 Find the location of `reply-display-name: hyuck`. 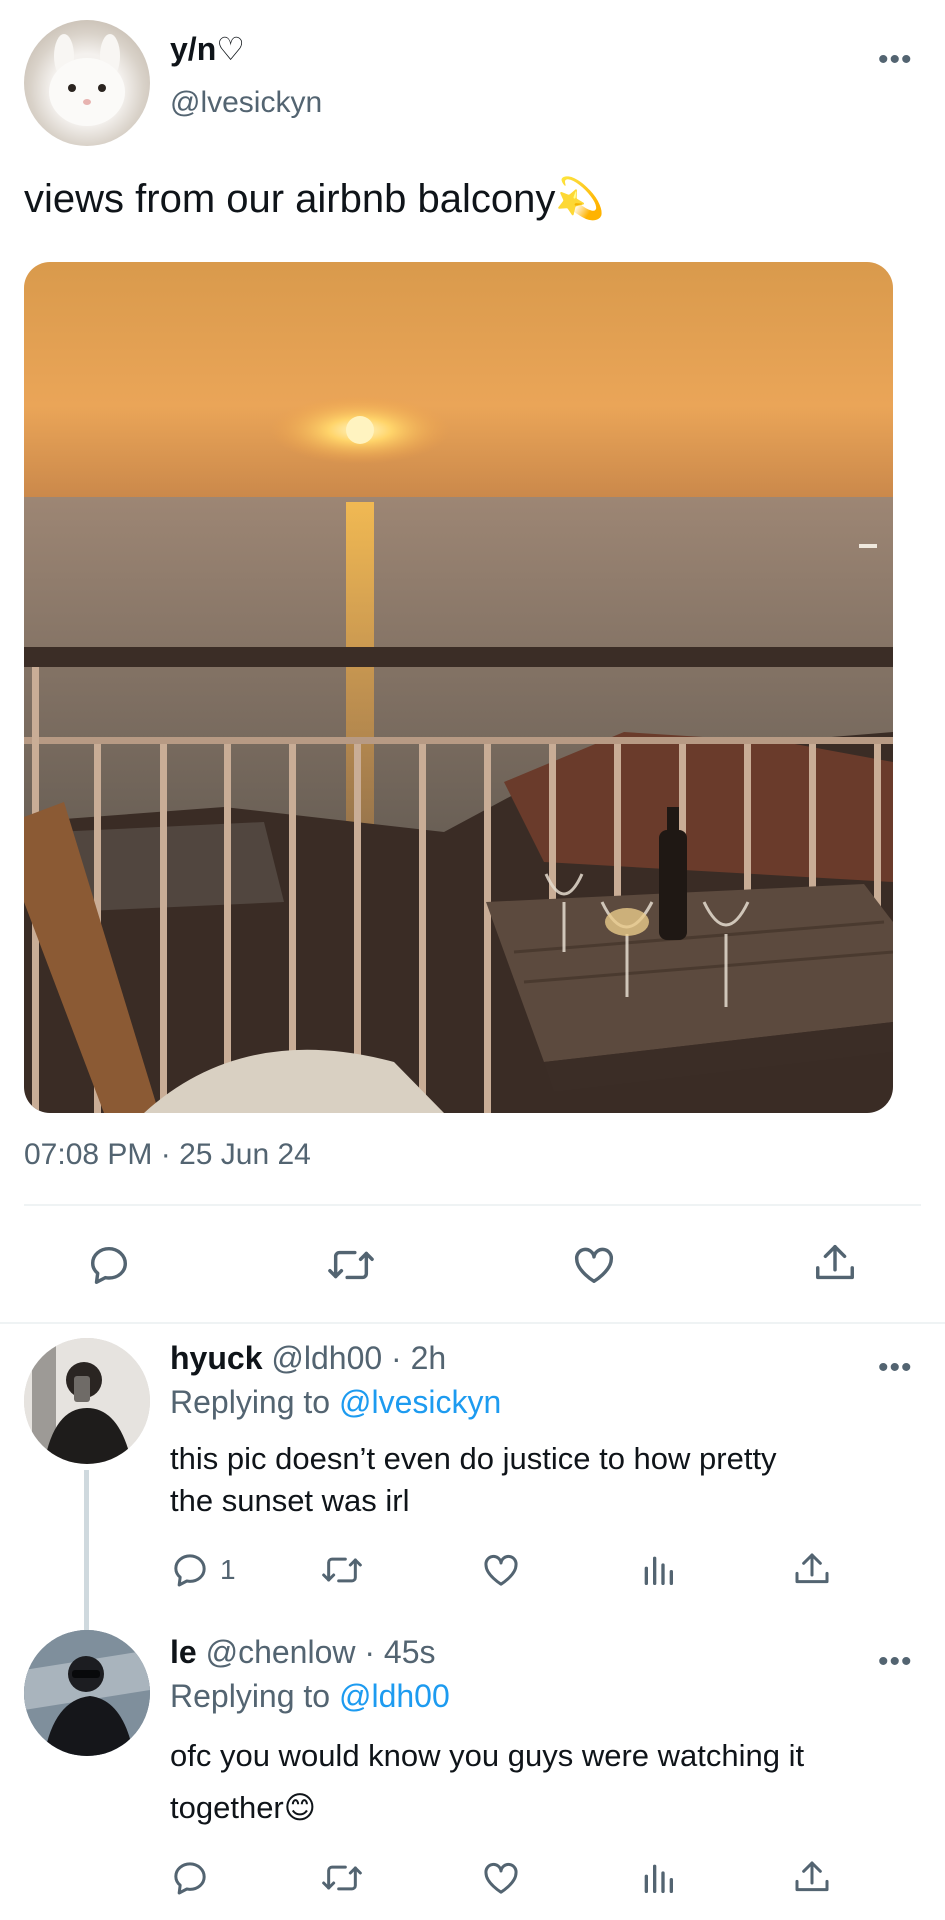

reply-display-name: hyuck is located at coordinates (216, 1358).